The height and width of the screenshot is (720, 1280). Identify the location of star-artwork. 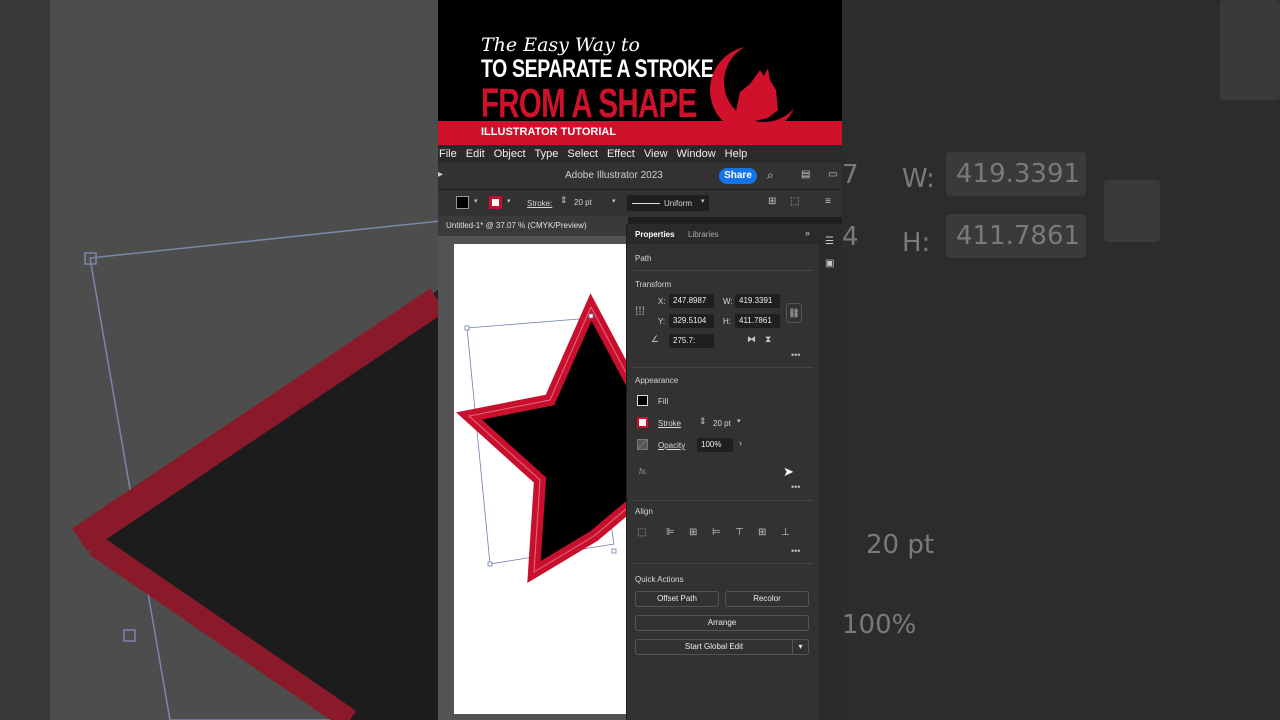
(541, 438).